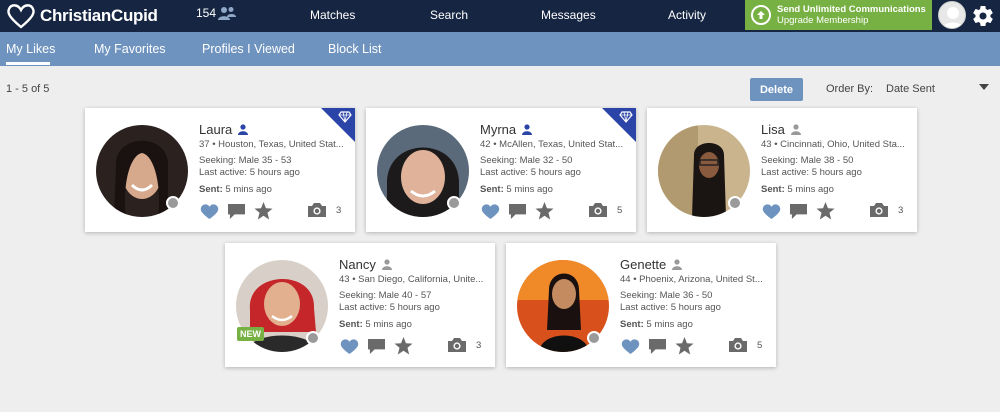 The height and width of the screenshot is (412, 1000). I want to click on nav-activity: Activity, so click(687, 15).